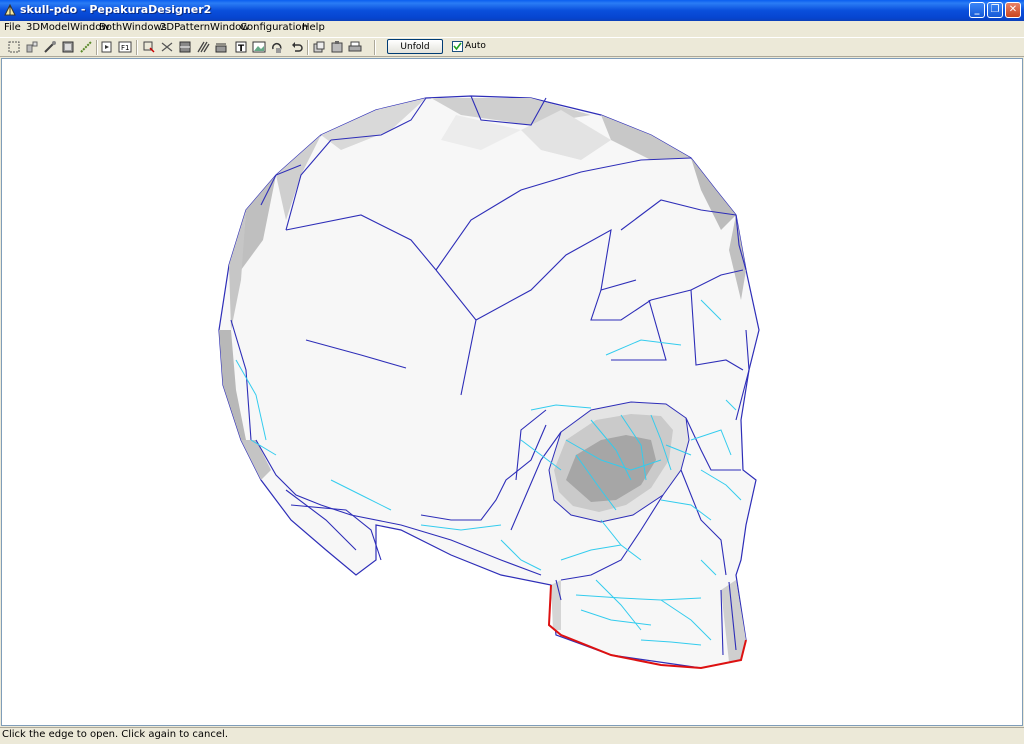 The width and height of the screenshot is (1024, 744). Describe the element at coordinates (415, 46) in the screenshot. I see `unfold-button: Unfold` at that location.